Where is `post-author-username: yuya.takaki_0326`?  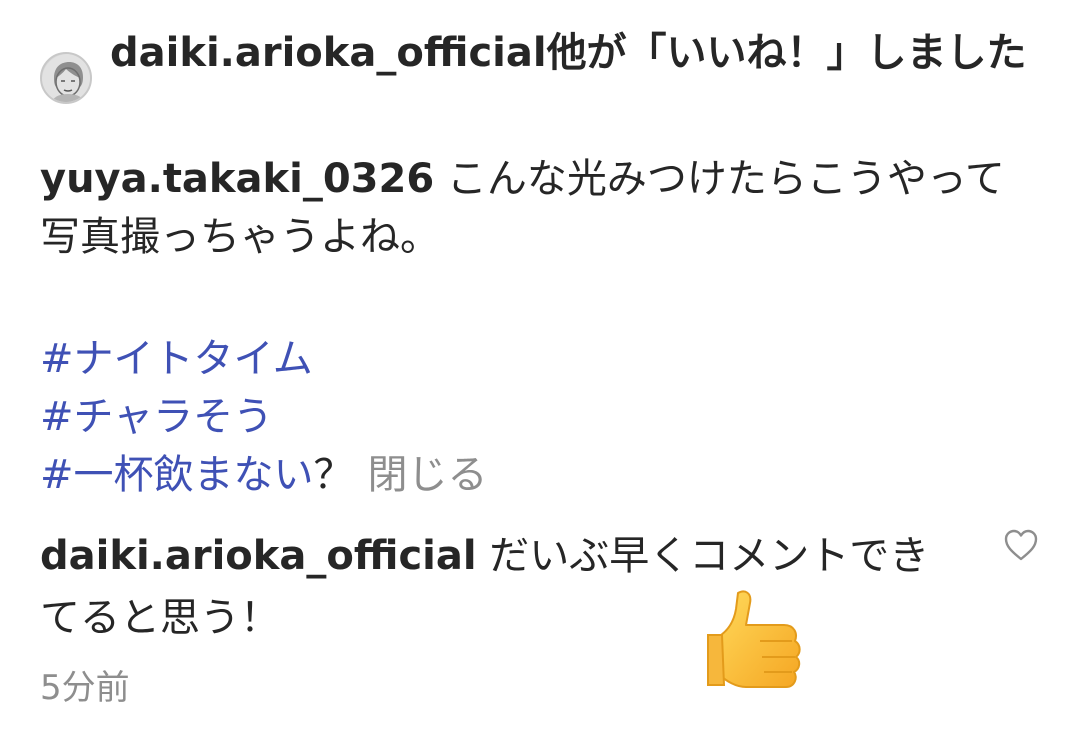 post-author-username: yuya.takaki_0326 is located at coordinates (237, 179).